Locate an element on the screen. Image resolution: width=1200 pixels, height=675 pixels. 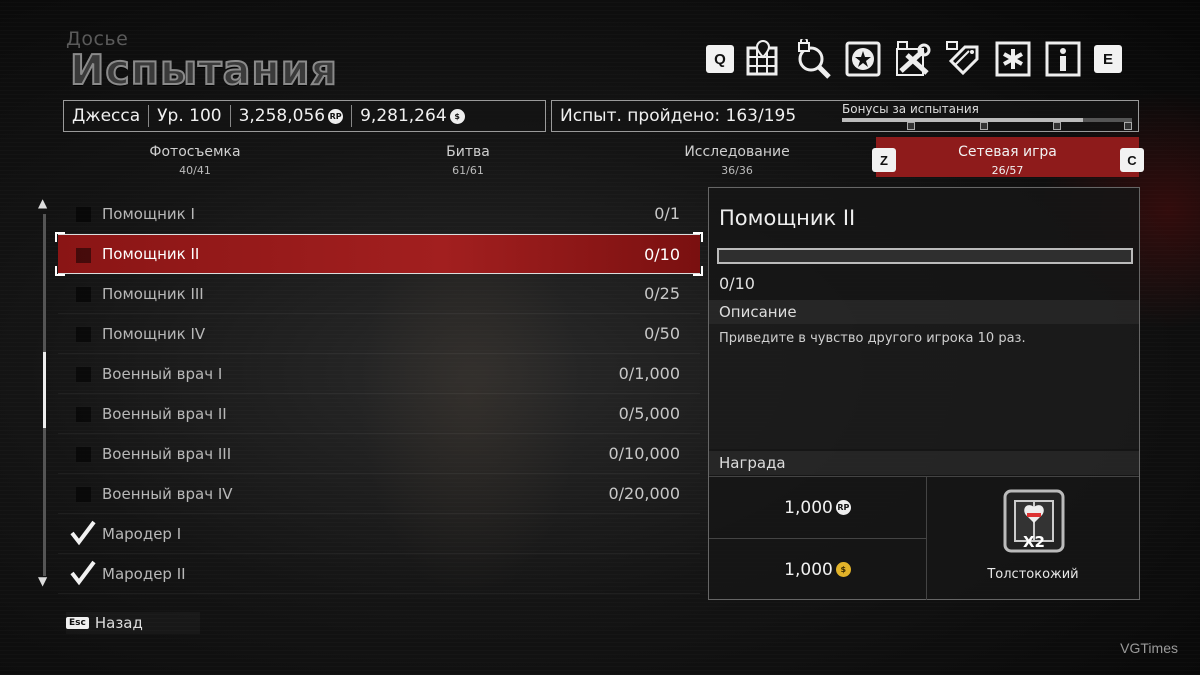
tab-count: 40/41 is located at coordinates (195, 170).